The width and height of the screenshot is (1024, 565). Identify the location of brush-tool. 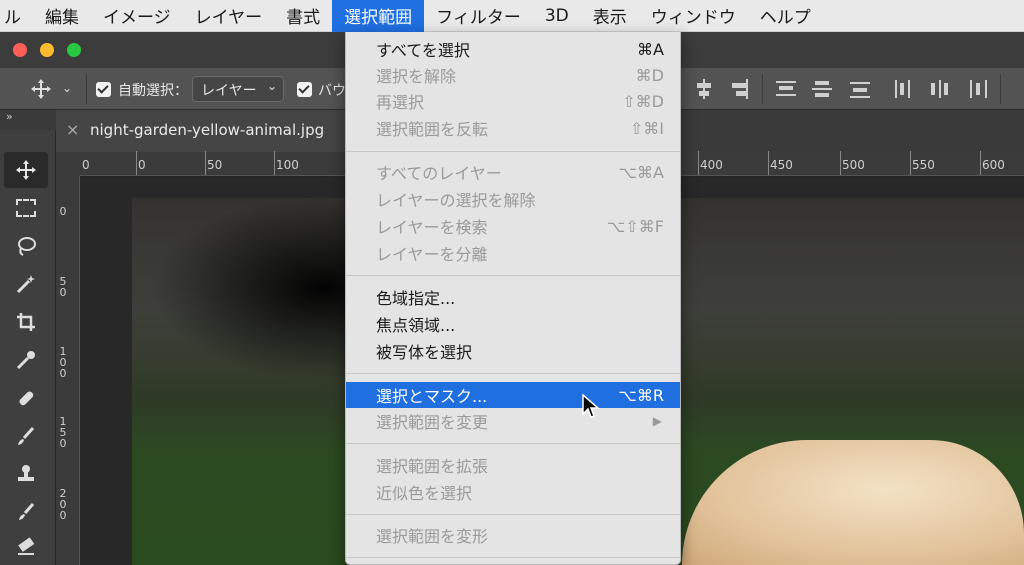
(26, 436).